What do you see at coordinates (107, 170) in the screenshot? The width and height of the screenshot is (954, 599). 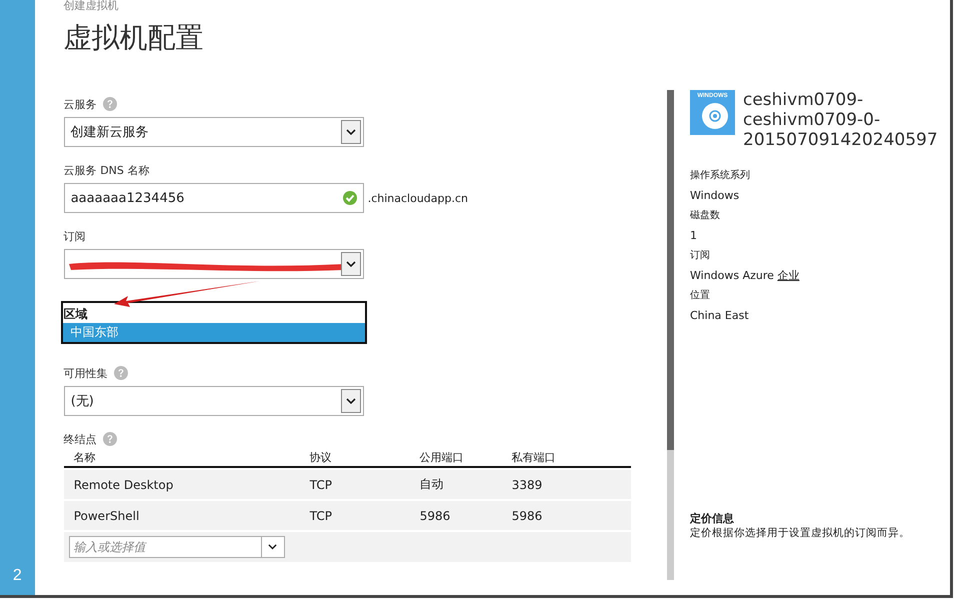 I see `field-label: 云服务 DNS 名称` at bounding box center [107, 170].